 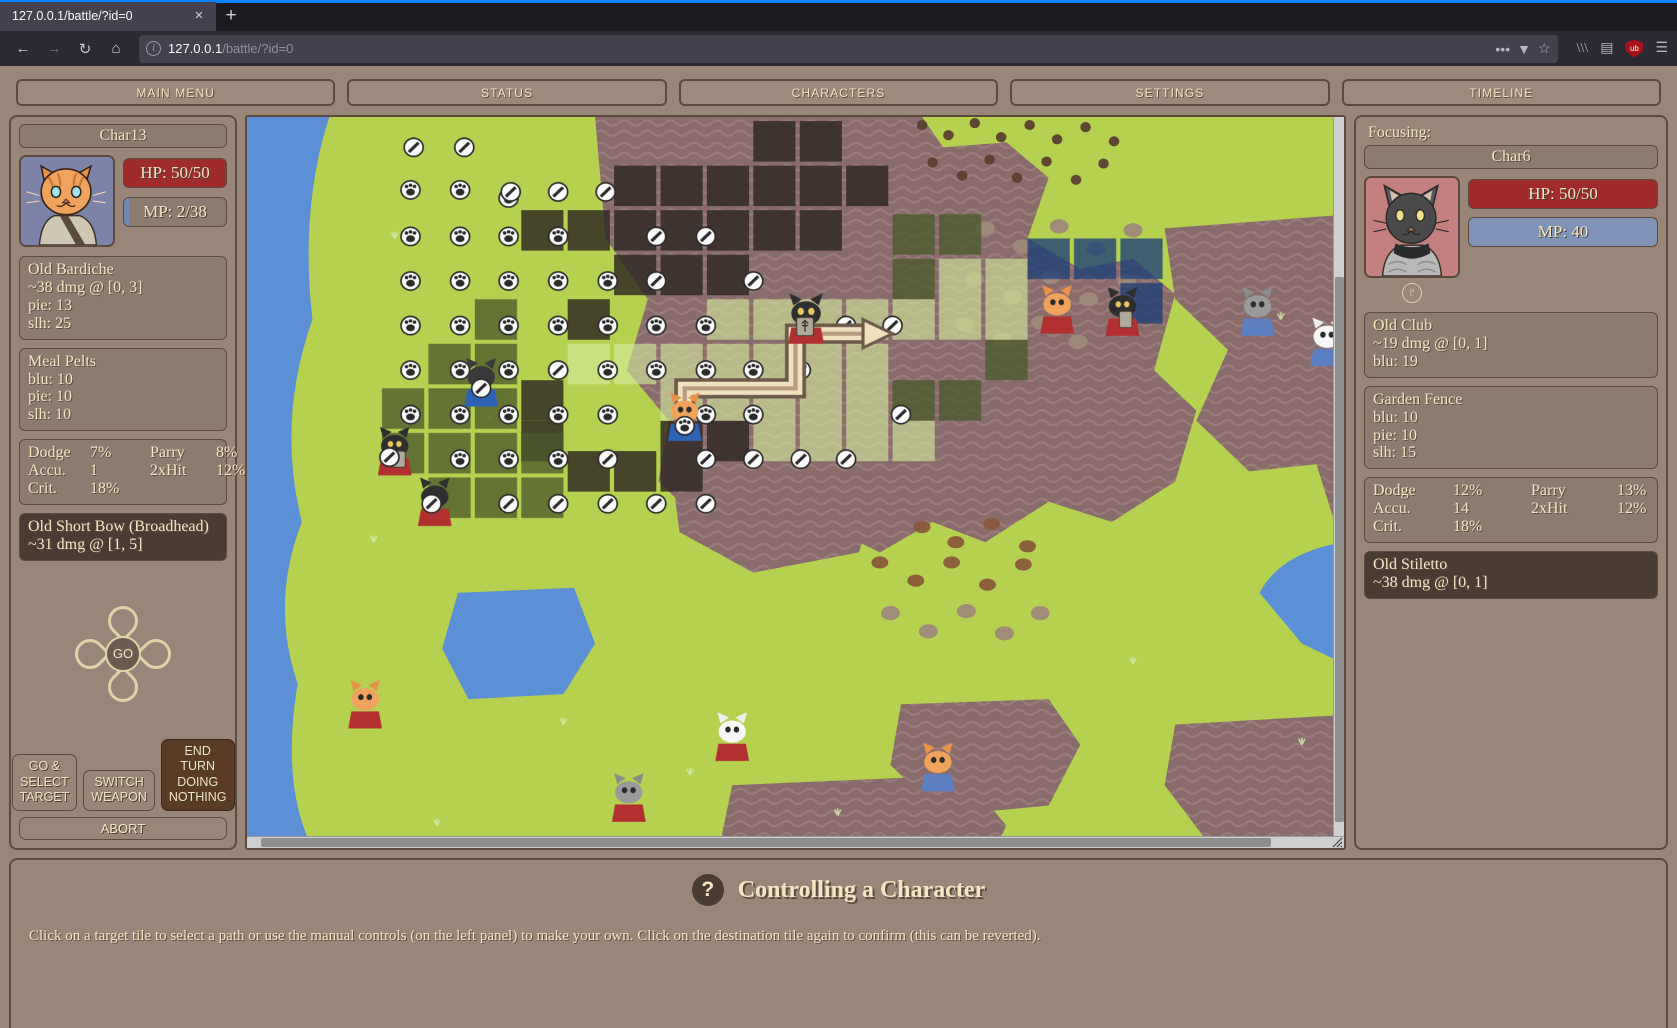 What do you see at coordinates (1395, 453) in the screenshot?
I see `target-armor-stat-2: slh: 15` at bounding box center [1395, 453].